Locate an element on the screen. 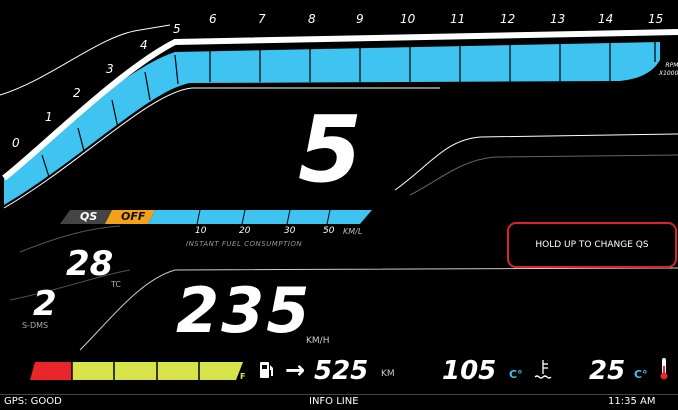 Image resolution: width=678 pixels, height=410 pixels. rpm-unit-line1: RPM is located at coordinates (671, 65).